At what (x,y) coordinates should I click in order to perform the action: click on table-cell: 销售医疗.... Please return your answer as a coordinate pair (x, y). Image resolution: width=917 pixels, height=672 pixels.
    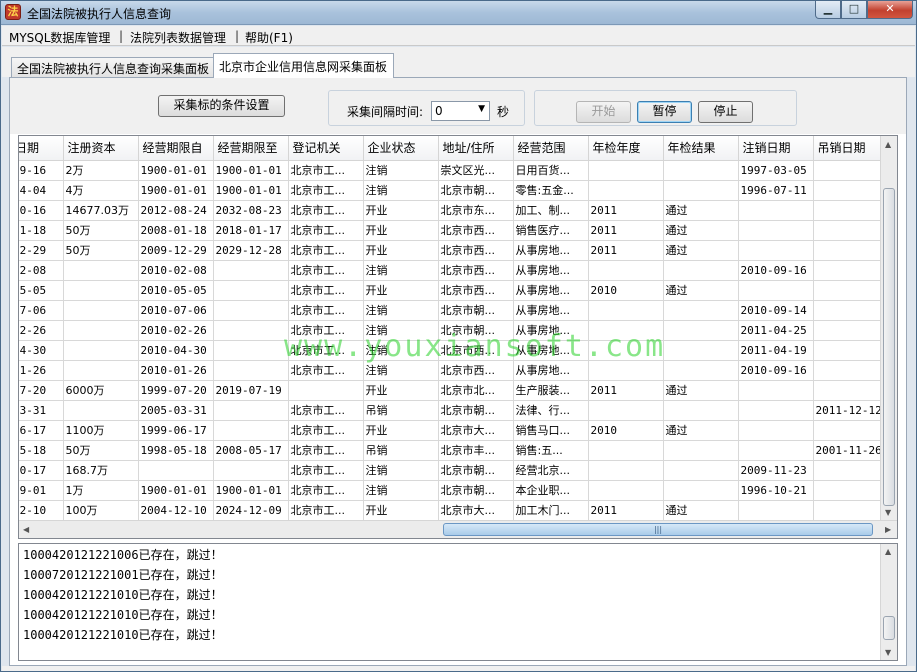
    Looking at the image, I should click on (551, 230).